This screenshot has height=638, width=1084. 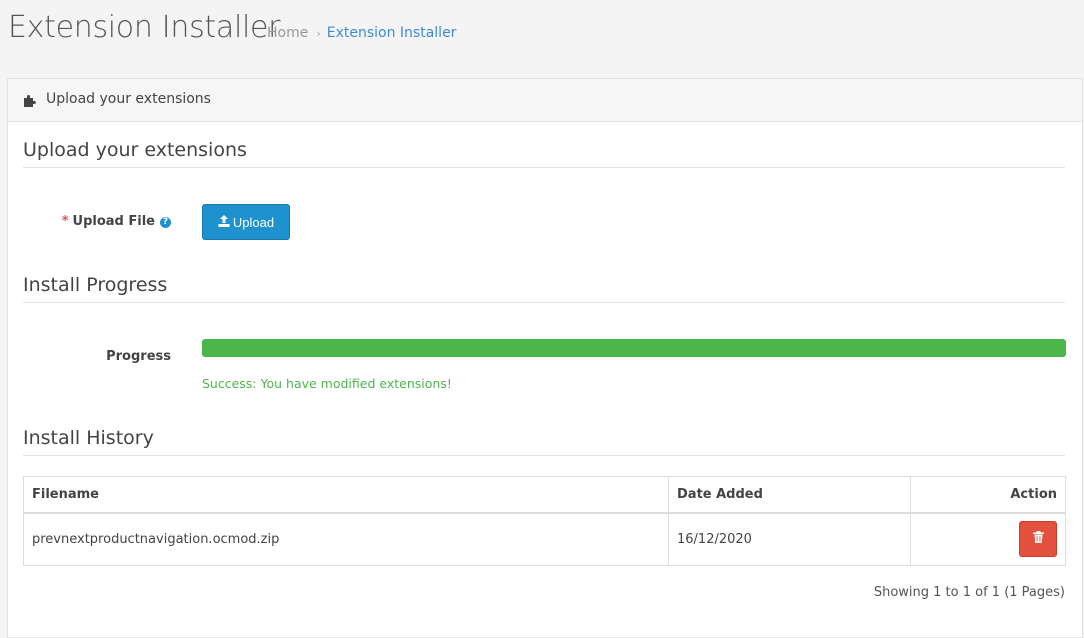 I want to click on upload-file-label-text: Upload File, so click(x=113, y=221).